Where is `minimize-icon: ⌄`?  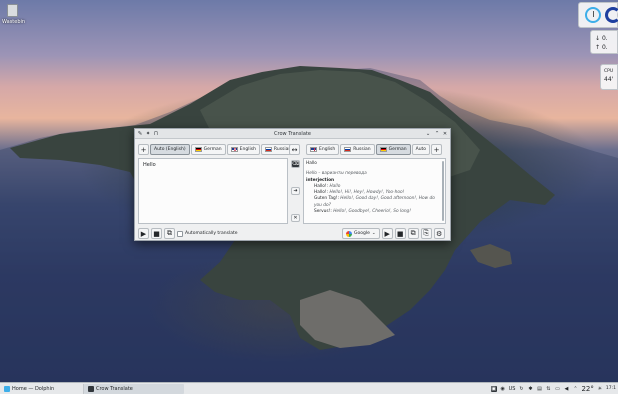 minimize-icon: ⌄ is located at coordinates (428, 134).